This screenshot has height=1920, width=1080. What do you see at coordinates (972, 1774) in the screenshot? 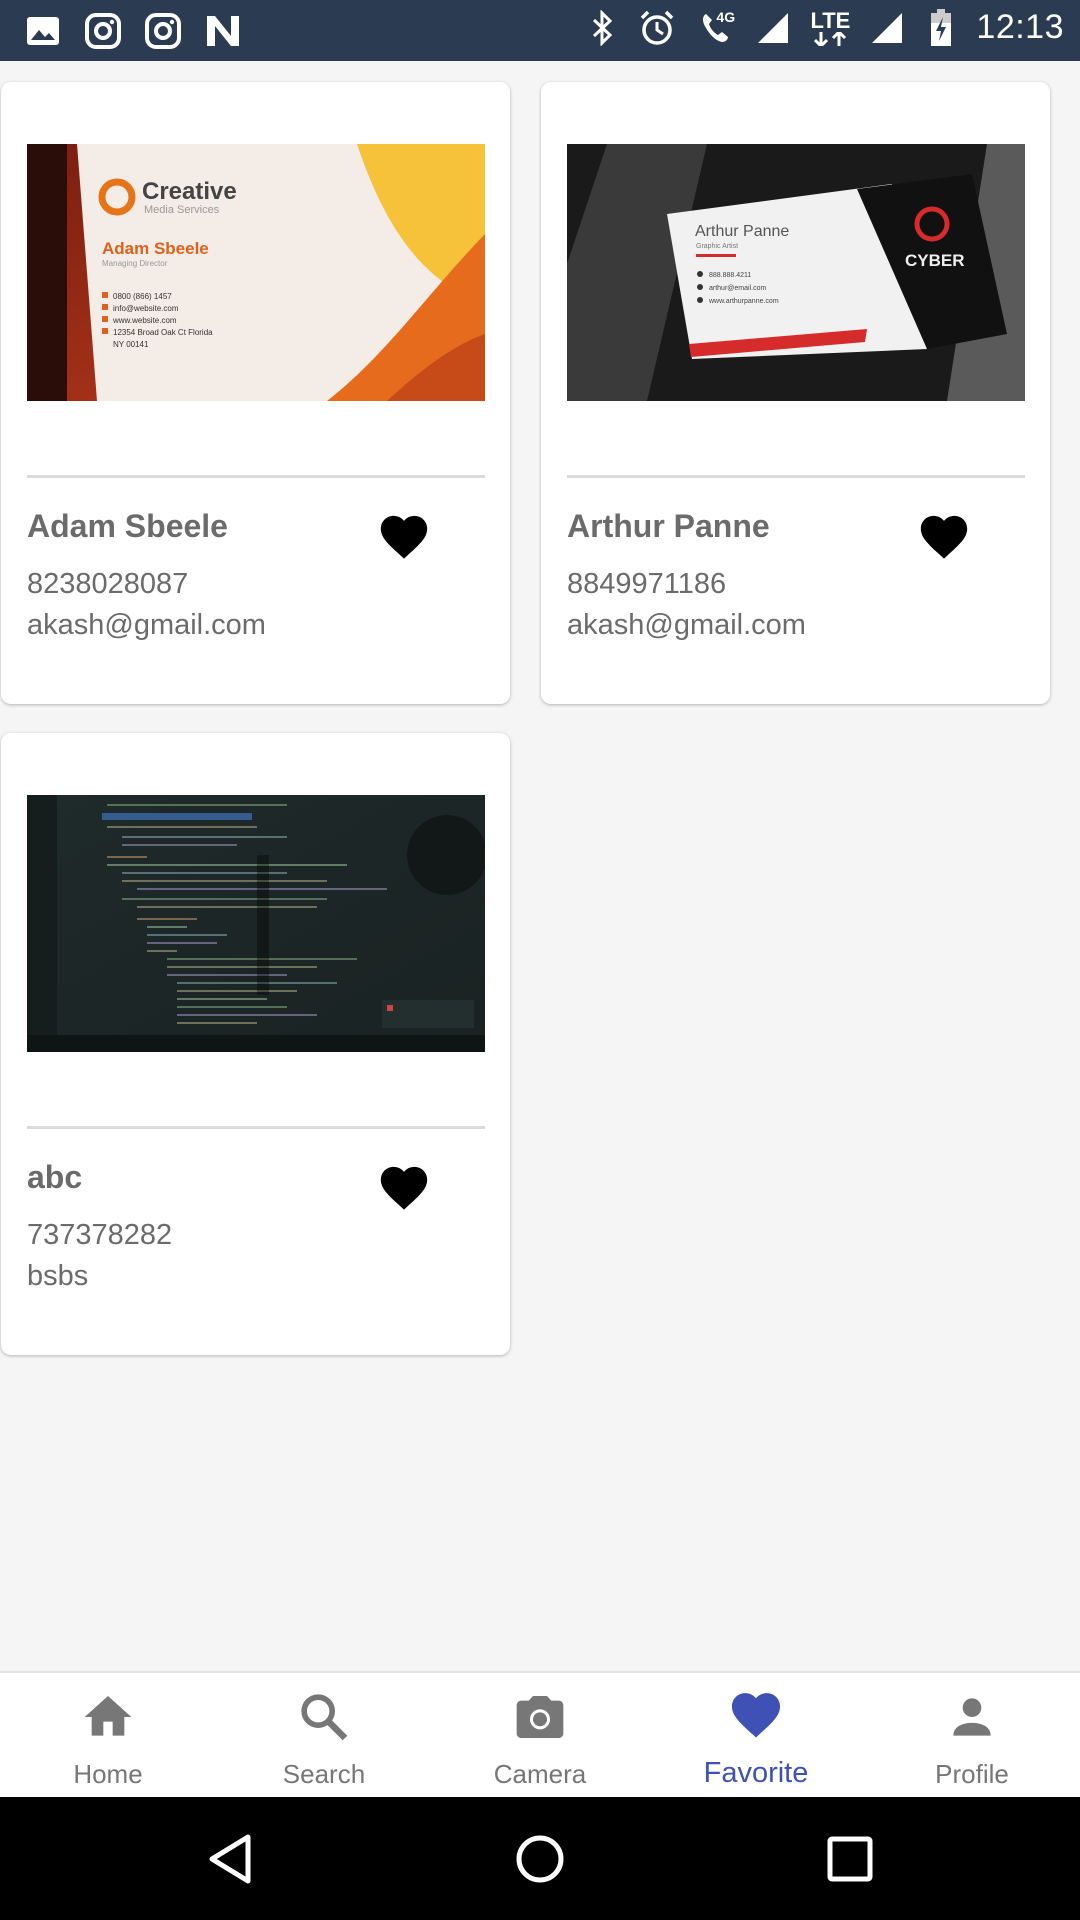
I see `nav-label: Profile` at bounding box center [972, 1774].